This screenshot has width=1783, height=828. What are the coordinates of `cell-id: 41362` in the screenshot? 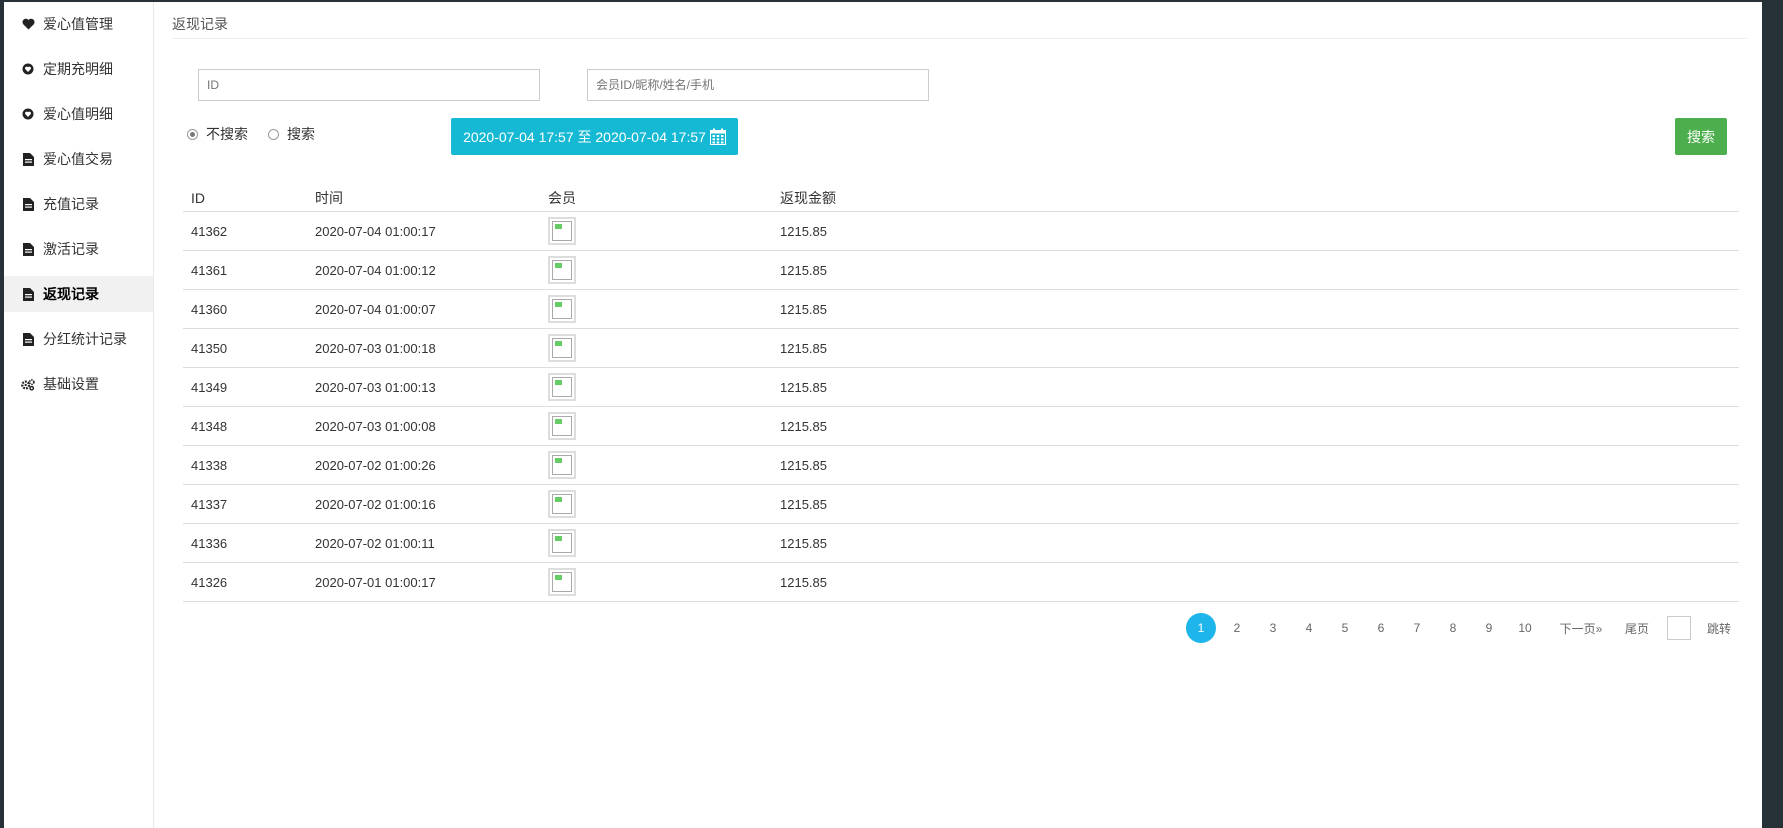 It's located at (245, 231).